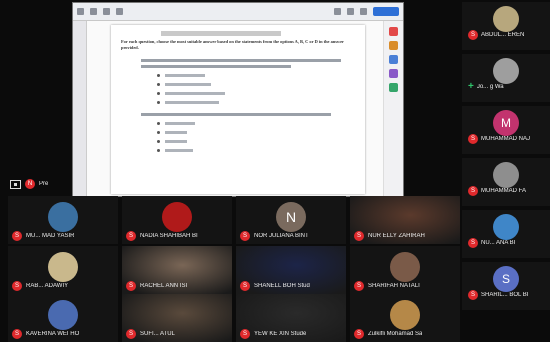 The height and width of the screenshot is (342, 550). What do you see at coordinates (291, 270) in the screenshot?
I see `participant-tile: S SHANELL BOH Stud` at bounding box center [291, 270].